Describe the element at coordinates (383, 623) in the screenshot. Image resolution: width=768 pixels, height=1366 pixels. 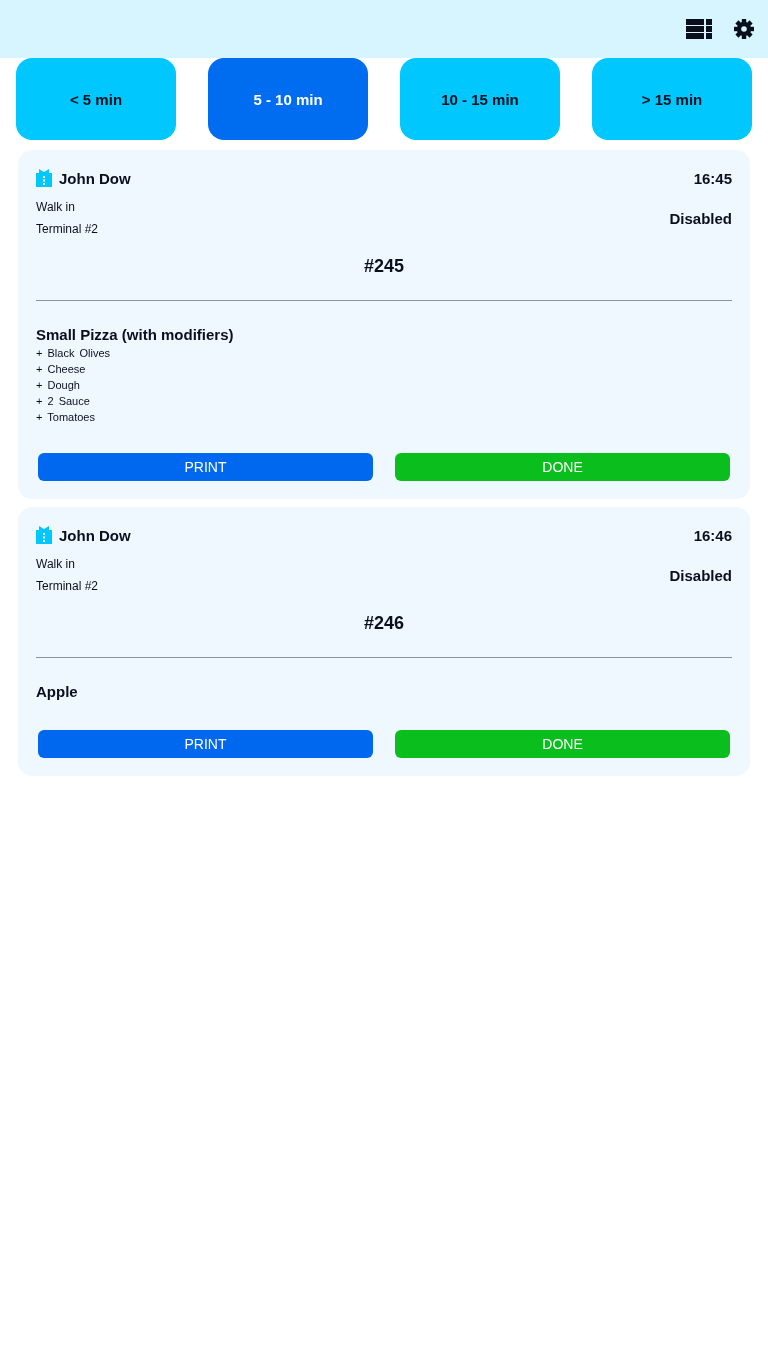
I see `order-number: #246` at that location.